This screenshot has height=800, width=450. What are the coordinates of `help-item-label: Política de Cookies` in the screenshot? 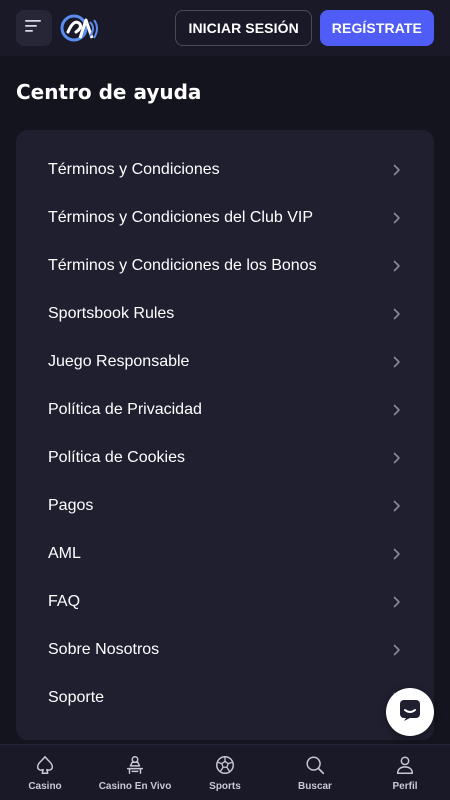 It's located at (116, 457).